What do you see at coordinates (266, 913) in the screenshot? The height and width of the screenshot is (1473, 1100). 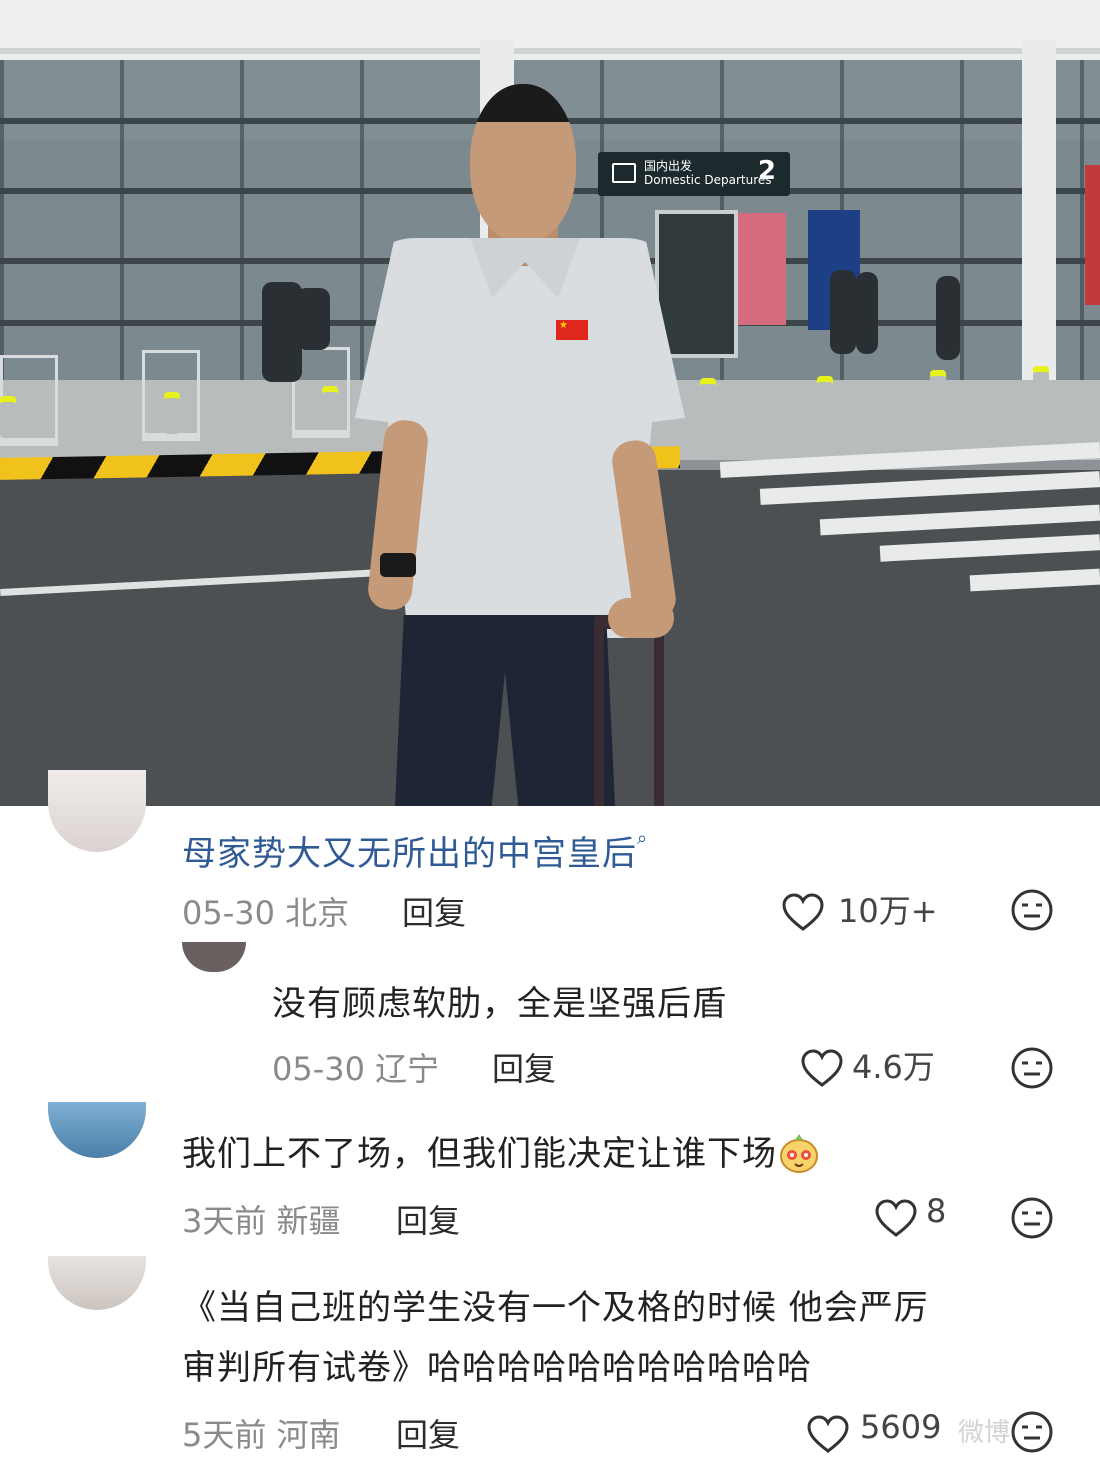 I see `comment-meta: 05-30 北京` at bounding box center [266, 913].